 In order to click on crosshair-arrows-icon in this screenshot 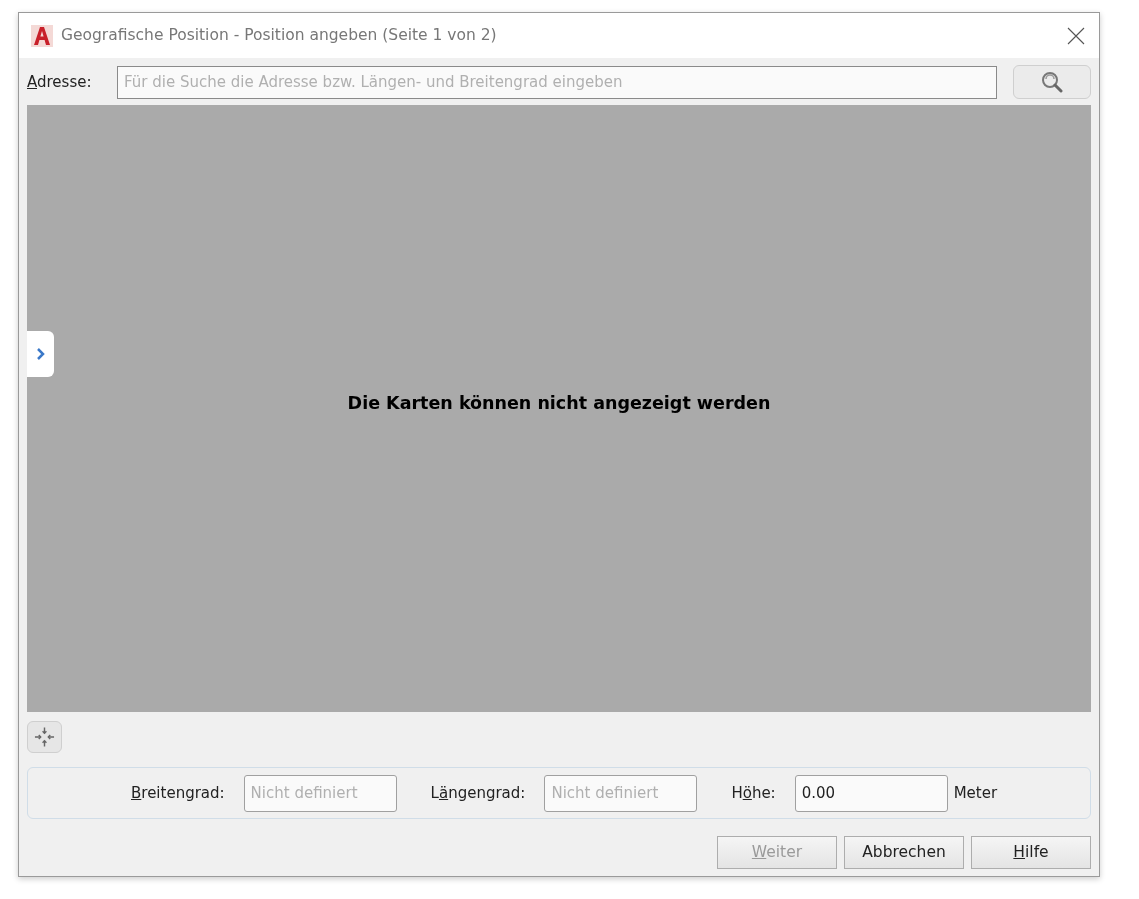, I will do `click(44, 737)`.